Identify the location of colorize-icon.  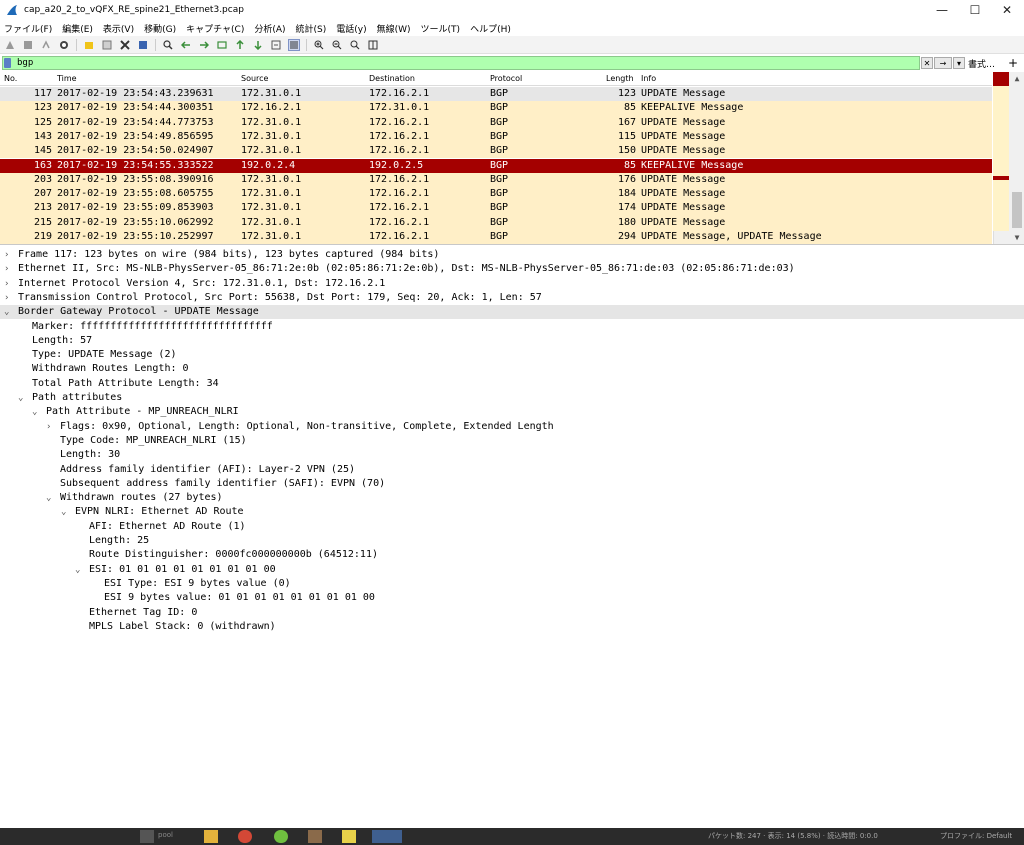
(294, 44).